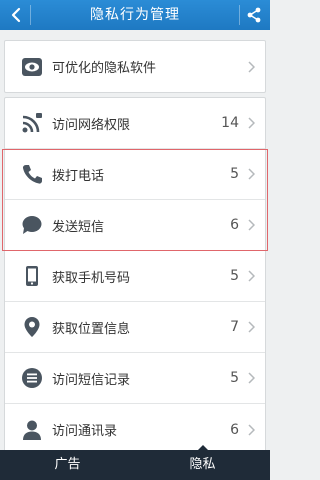  What do you see at coordinates (135, 378) in the screenshot?
I see `list-item-sms-records: 访问短信记录 5` at bounding box center [135, 378].